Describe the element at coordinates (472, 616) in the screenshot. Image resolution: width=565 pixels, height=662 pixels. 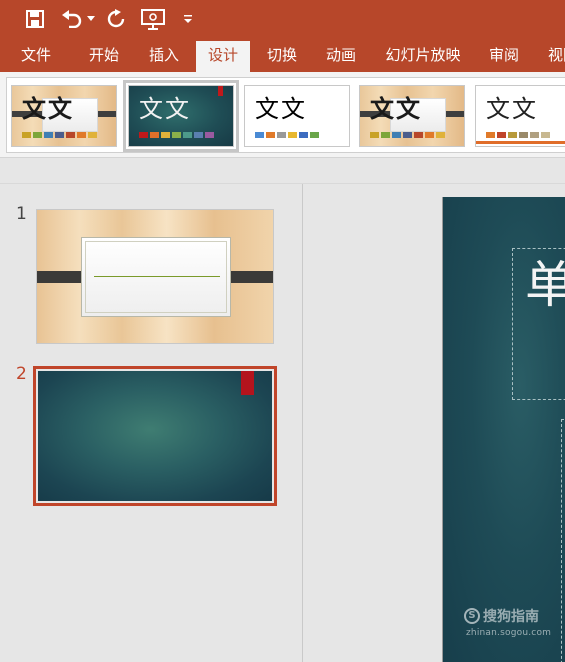
I see `sogou-logo-icon: S` at that location.